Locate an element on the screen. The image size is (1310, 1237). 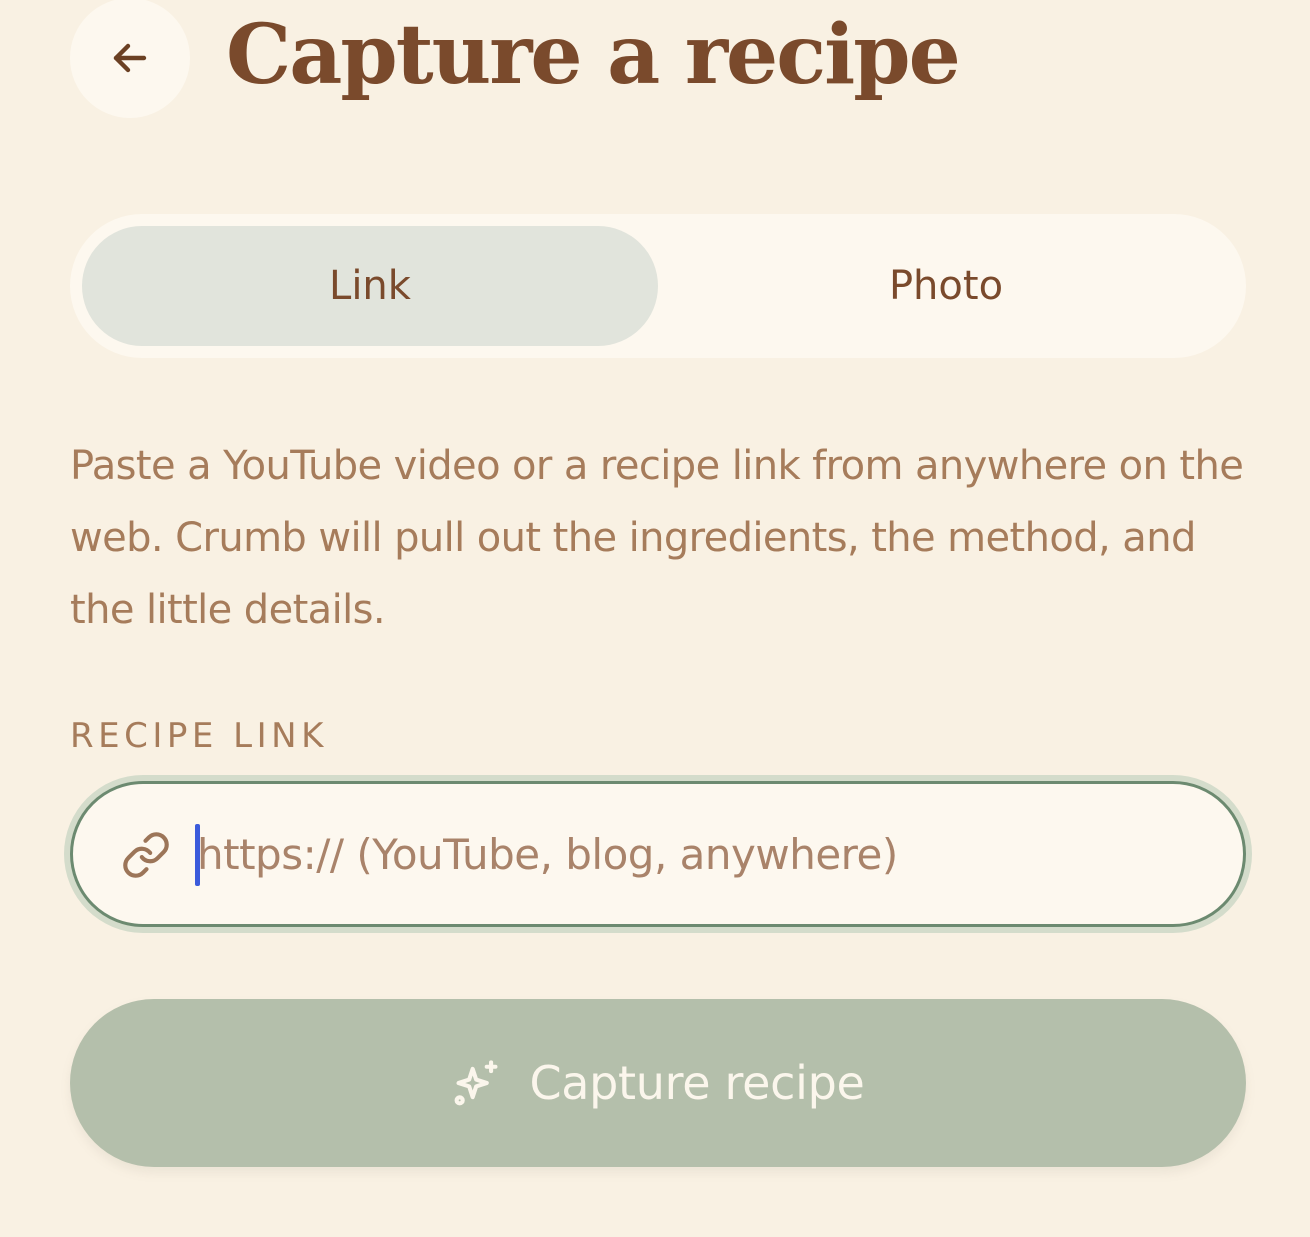
page-title: Capture a recipe is located at coordinates (593, 55).